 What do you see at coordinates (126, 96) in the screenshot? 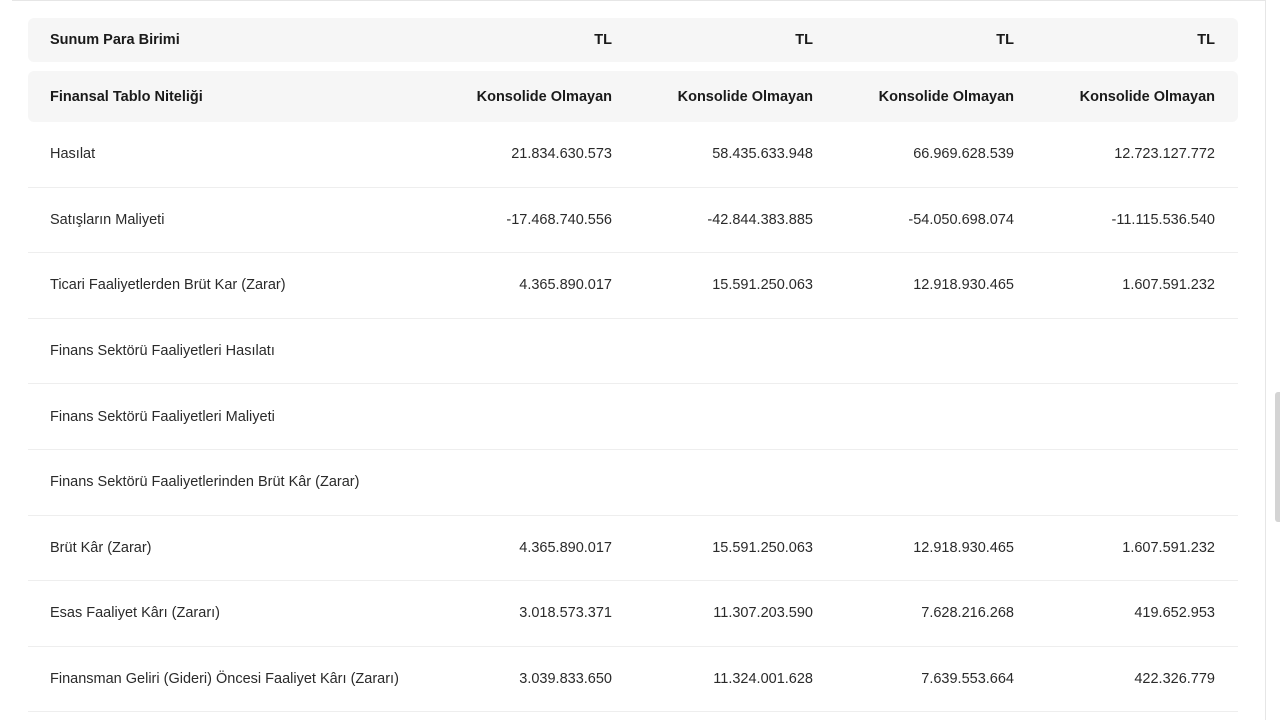
I see `statement-nature-header-label: Finansal Tablo Niteliği` at bounding box center [126, 96].